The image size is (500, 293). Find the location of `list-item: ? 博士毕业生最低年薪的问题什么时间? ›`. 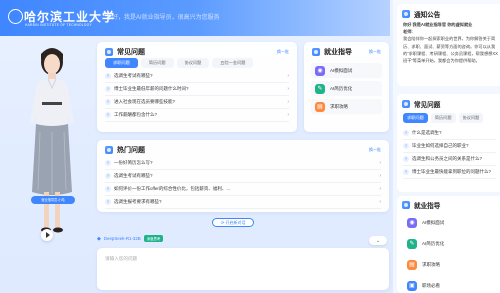

list-item: ? 博士毕业生最低年薪的问题什么时间? › is located at coordinates (197, 89).